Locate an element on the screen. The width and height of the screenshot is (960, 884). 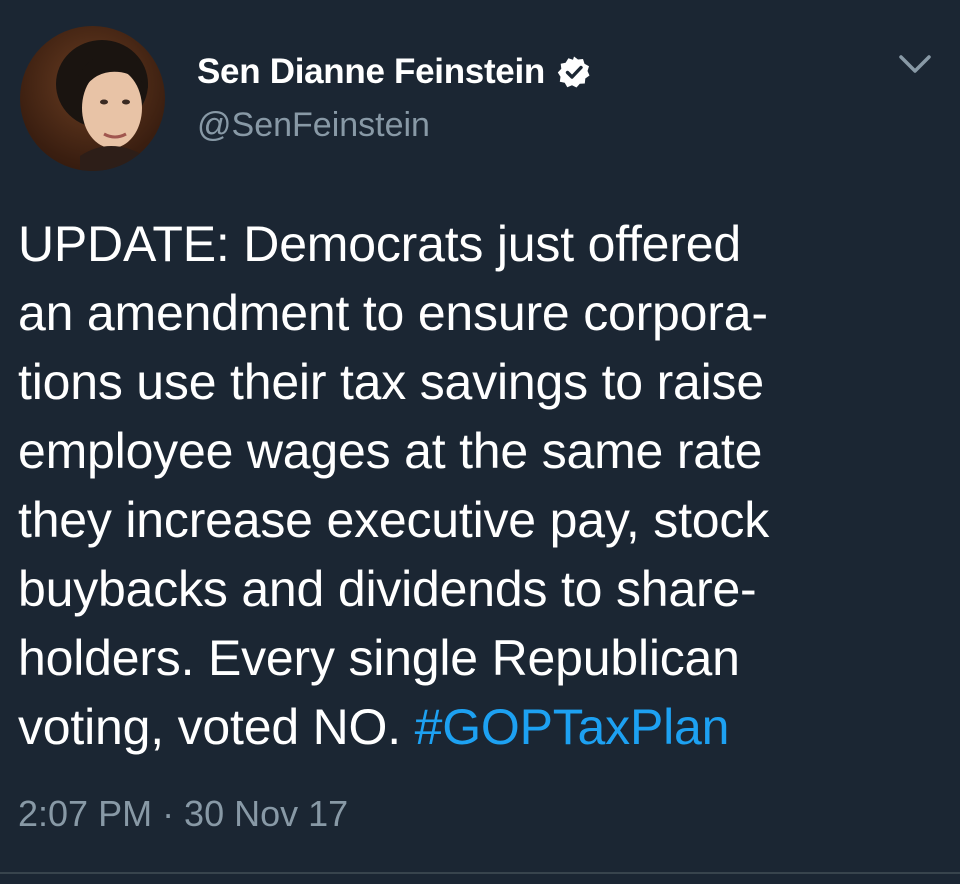
tweet-timestamp: 2:07 PM · 30 Nov 17 is located at coordinates (183, 814).